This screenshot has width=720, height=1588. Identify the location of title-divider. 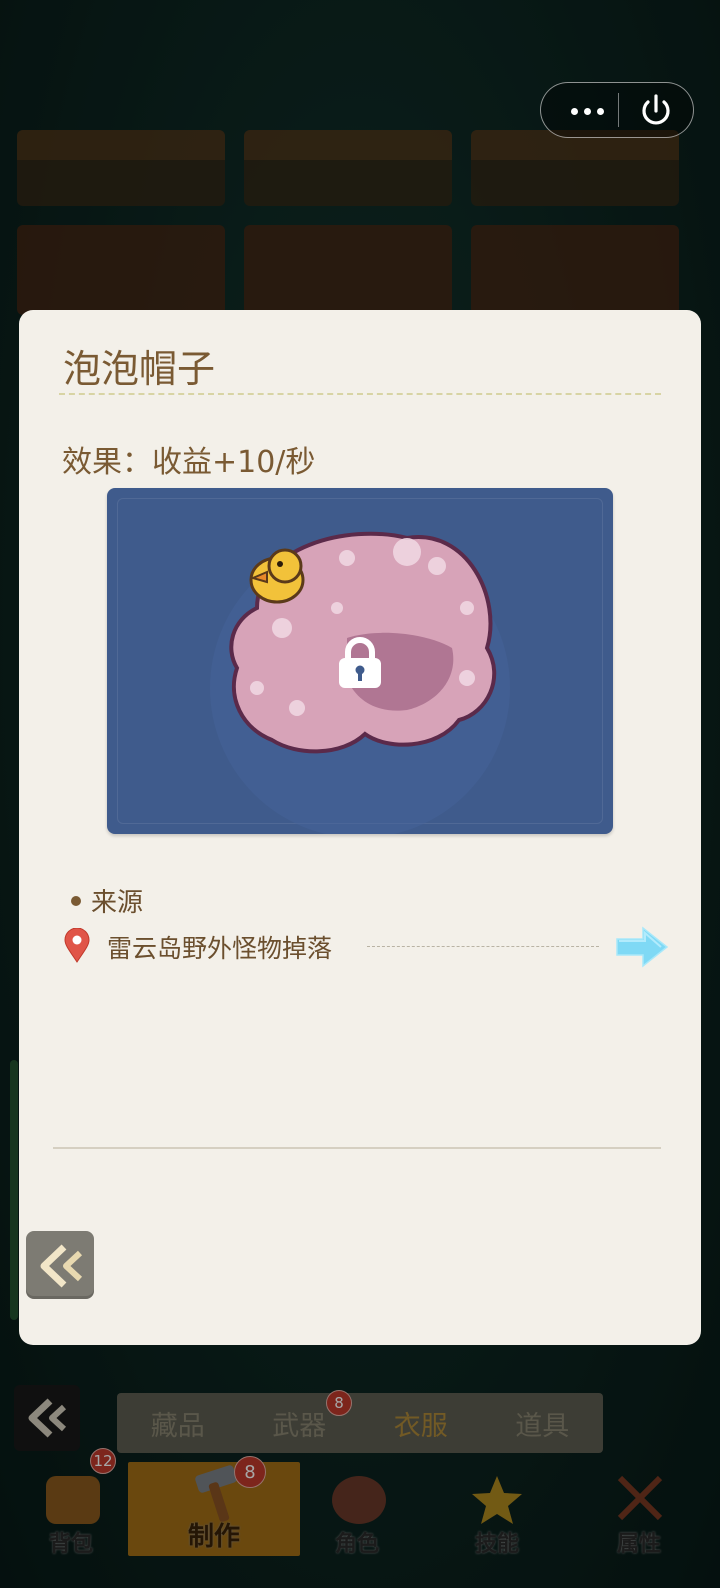
(360, 394).